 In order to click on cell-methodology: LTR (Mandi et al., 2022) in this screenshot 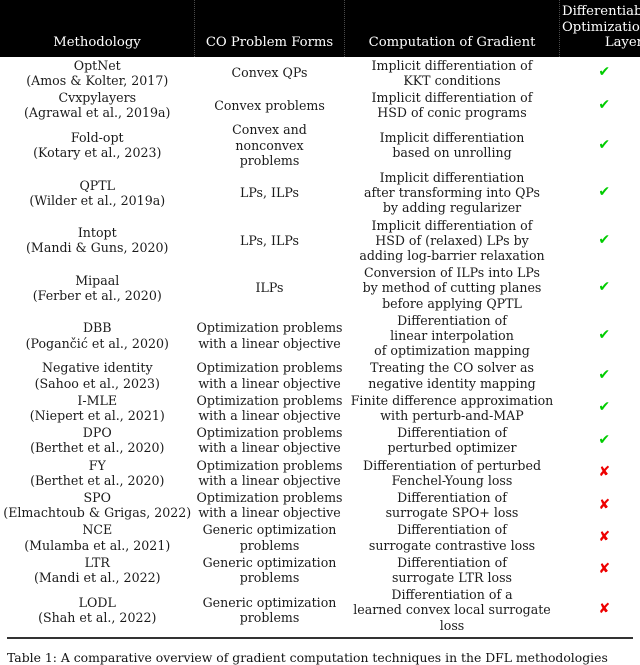, I will do `click(97, 570)`.